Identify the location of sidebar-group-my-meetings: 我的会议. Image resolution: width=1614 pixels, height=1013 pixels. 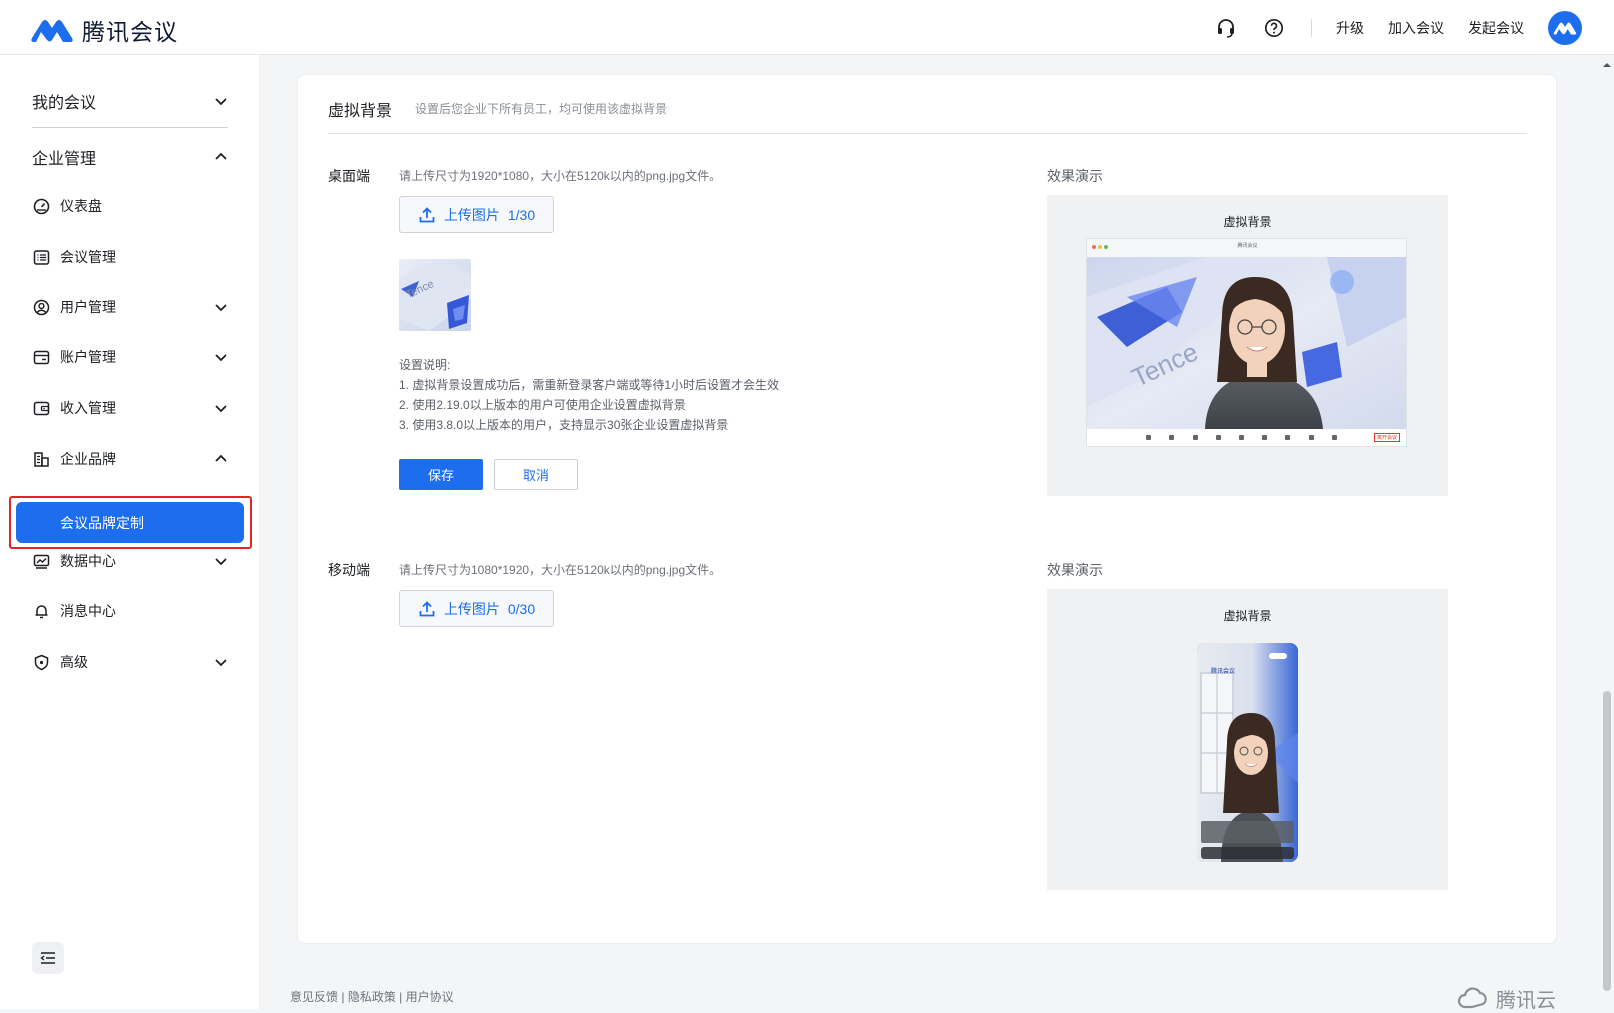
(130, 101).